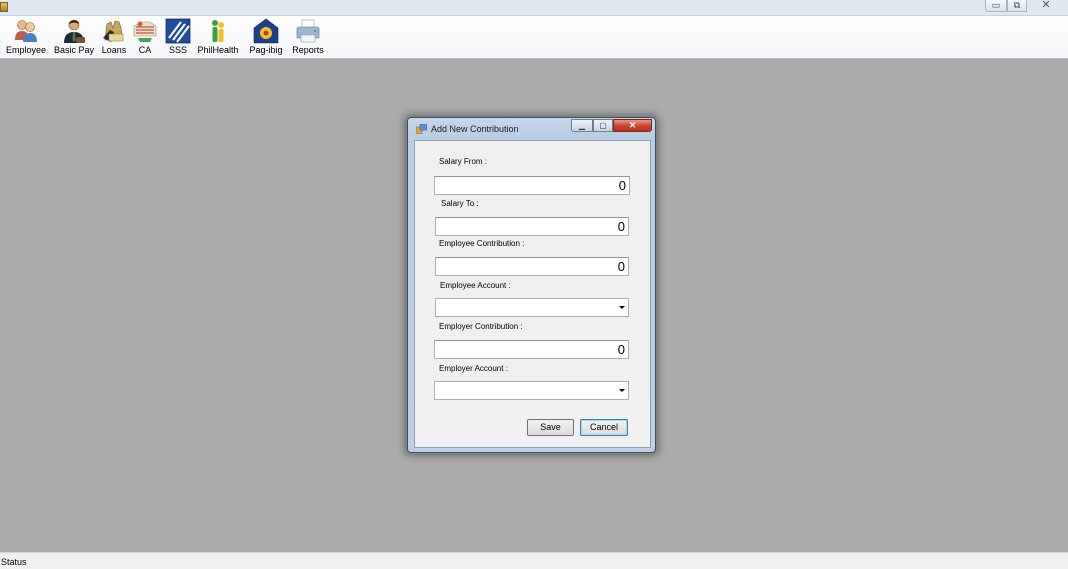 This screenshot has height=569, width=1068. Describe the element at coordinates (74, 31) in the screenshot. I see `businessman-icon` at that location.